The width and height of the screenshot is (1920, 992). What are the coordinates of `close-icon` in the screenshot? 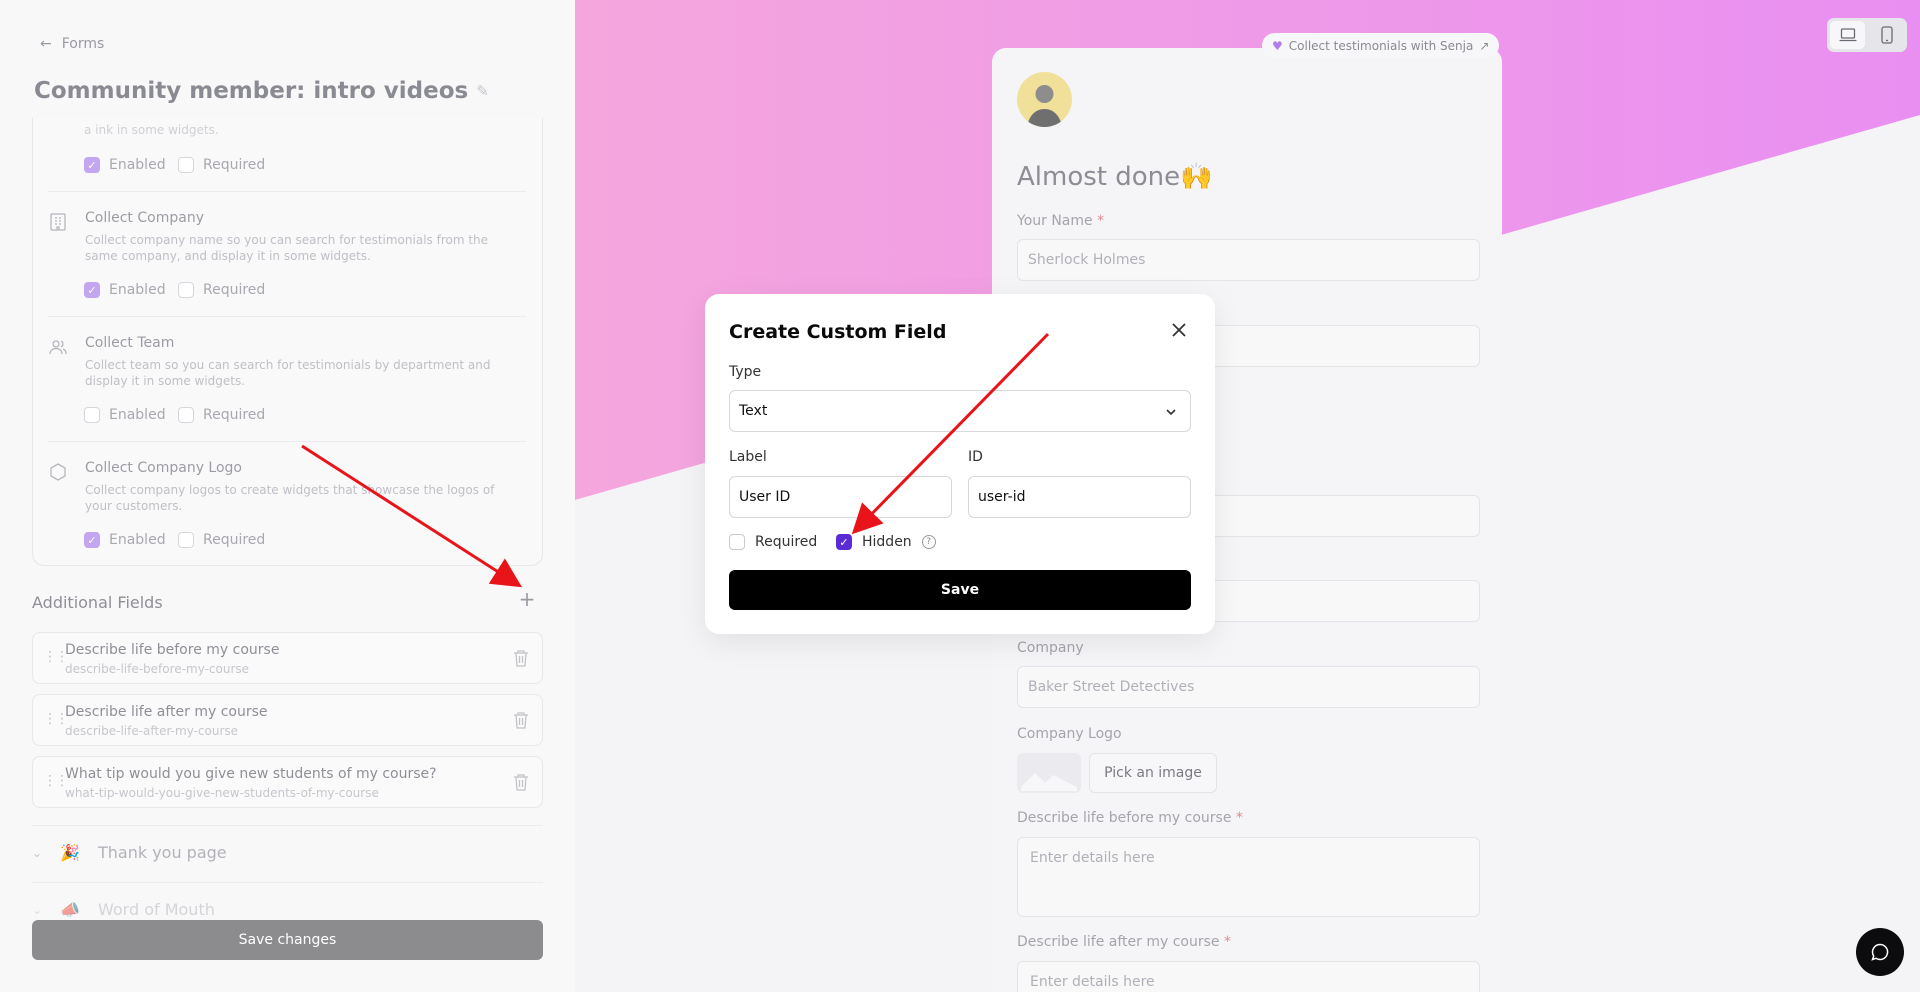 It's located at (1179, 330).